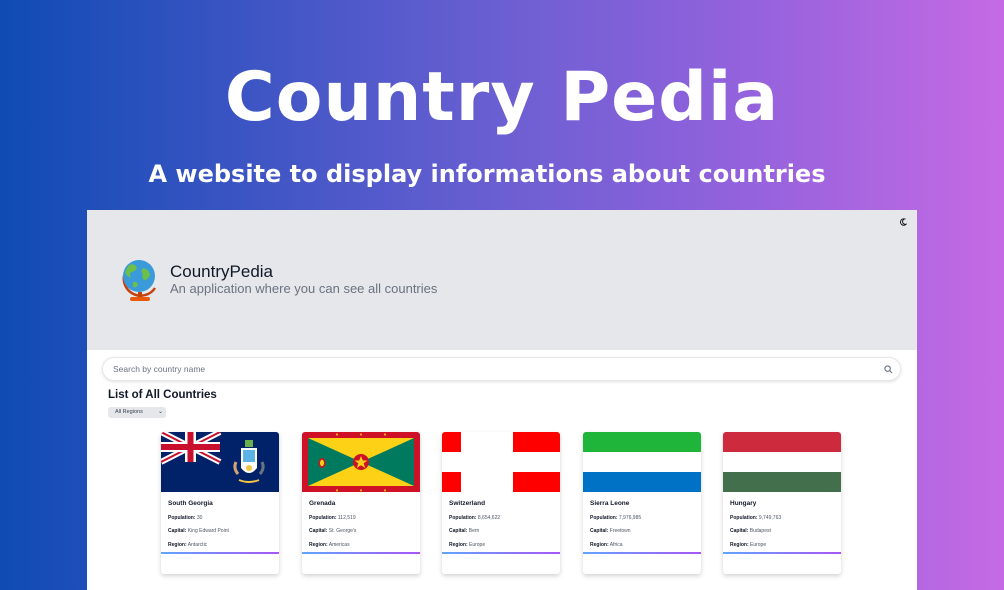 Image resolution: width=1004 pixels, height=590 pixels. What do you see at coordinates (467, 503) in the screenshot?
I see `country-name: Switzerland` at bounding box center [467, 503].